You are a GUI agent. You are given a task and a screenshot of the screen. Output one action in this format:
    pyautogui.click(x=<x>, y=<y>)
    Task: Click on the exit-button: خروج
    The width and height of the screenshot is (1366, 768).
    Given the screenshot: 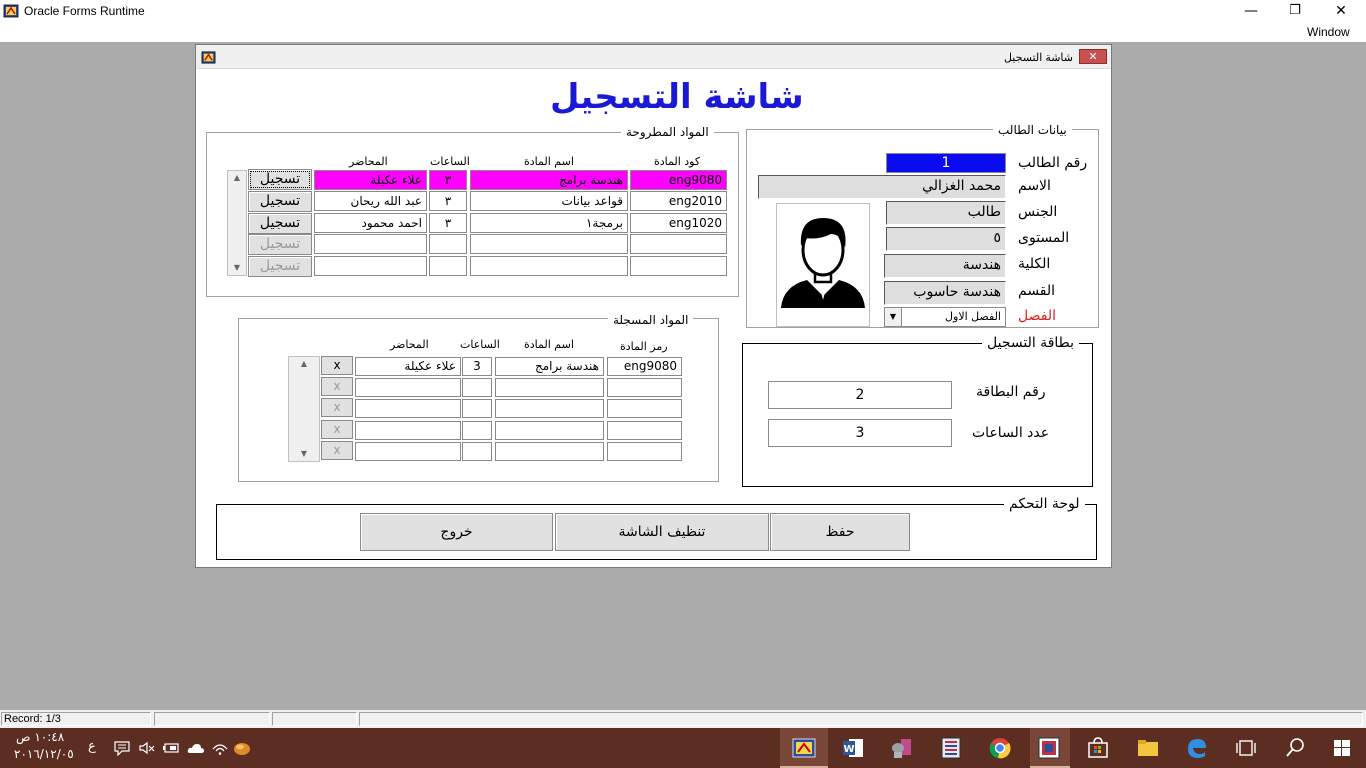 What is the action you would take?
    pyautogui.click(x=456, y=532)
    